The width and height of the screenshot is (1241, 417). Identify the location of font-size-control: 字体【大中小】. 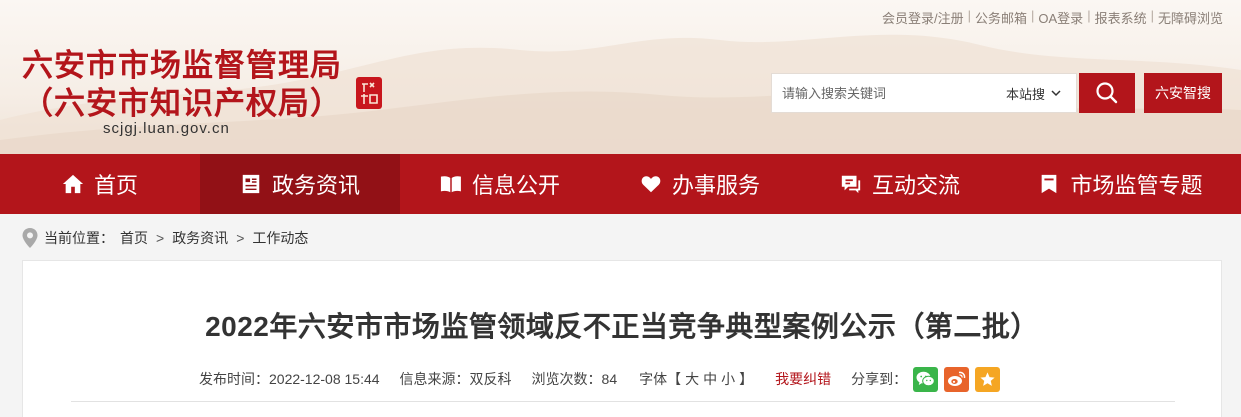
(696, 379).